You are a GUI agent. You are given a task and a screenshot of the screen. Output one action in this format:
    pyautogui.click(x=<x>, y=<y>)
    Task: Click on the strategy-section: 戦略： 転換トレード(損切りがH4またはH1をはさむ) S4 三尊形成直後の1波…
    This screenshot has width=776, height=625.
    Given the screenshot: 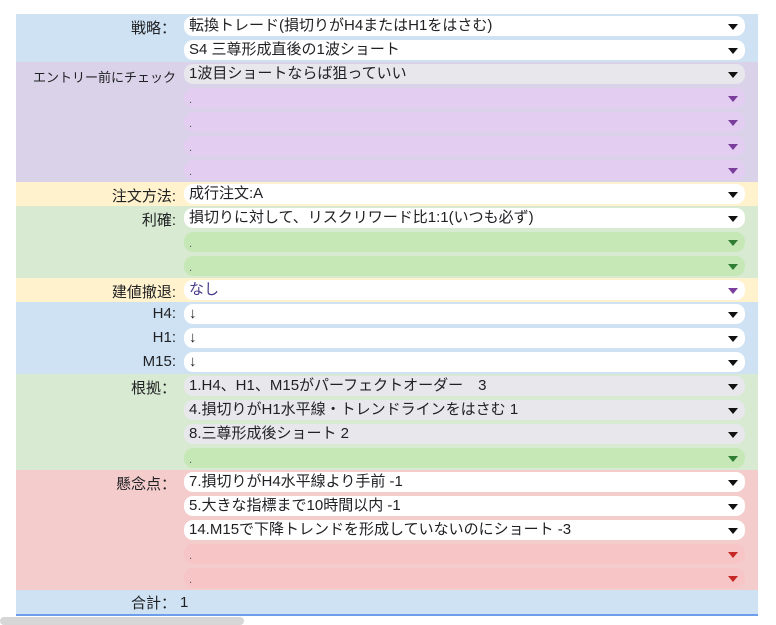 What is the action you would take?
    pyautogui.click(x=387, y=38)
    